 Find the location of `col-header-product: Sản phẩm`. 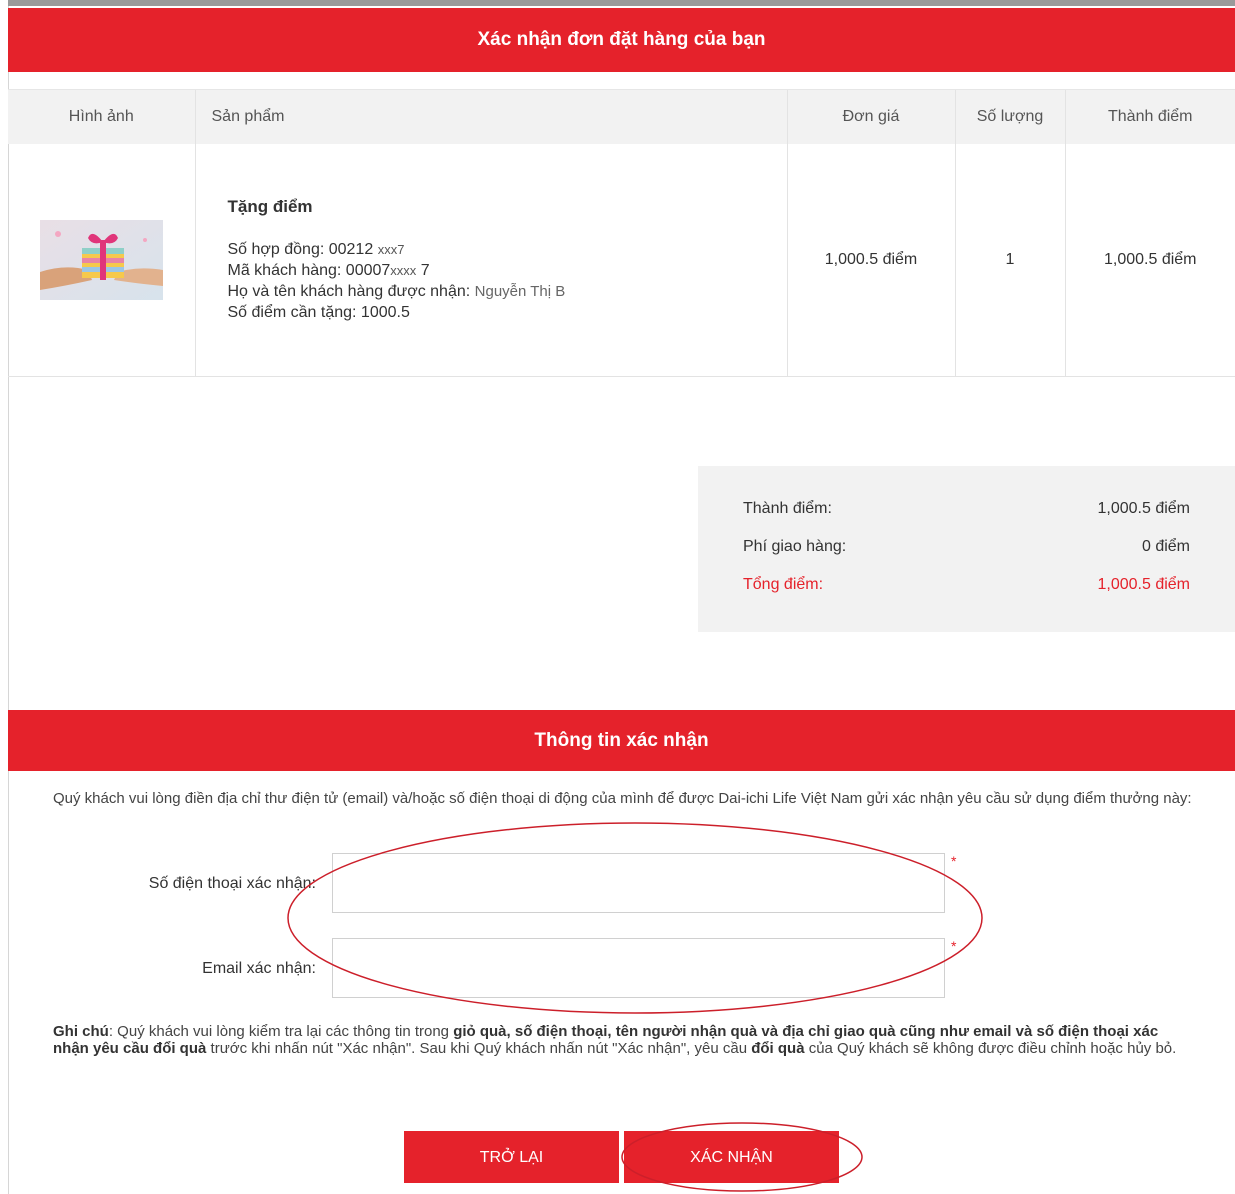

col-header-product: Sản phẩm is located at coordinates (490, 116).